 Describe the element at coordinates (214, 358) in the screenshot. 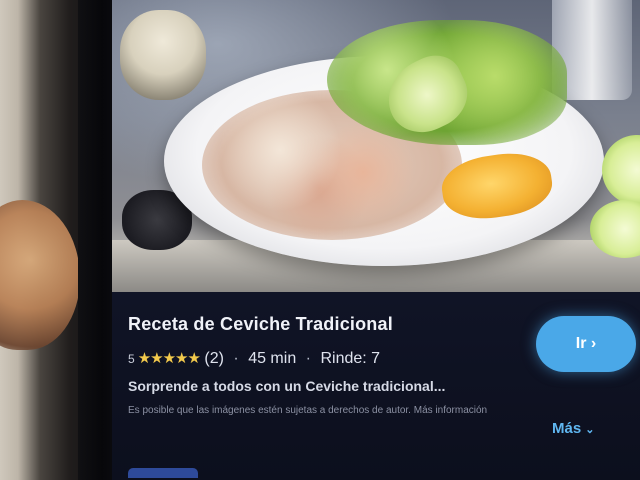

I see `review-count: (2)` at that location.